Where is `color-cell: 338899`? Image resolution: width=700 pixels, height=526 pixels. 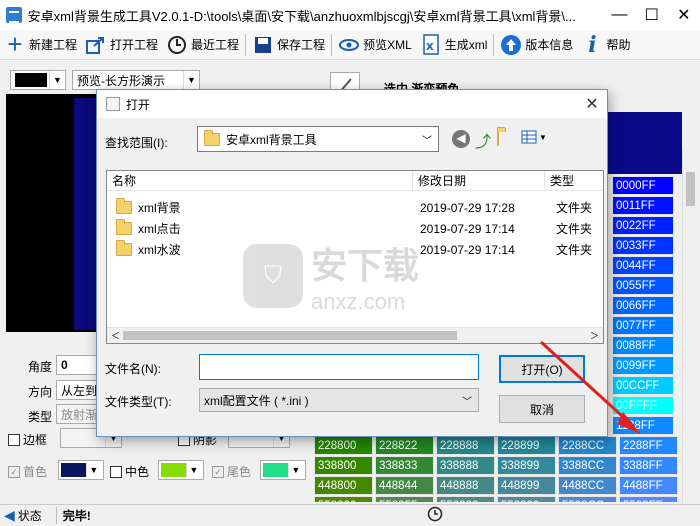 color-cell: 338899 is located at coordinates (526, 465).